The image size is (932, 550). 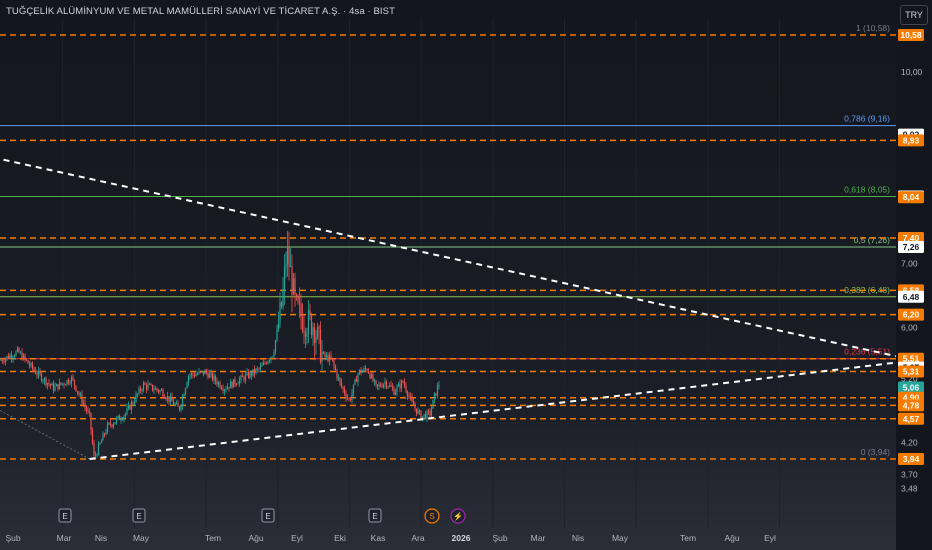 I want to click on fib-level-label: 0 (3,94), so click(x=875, y=452).